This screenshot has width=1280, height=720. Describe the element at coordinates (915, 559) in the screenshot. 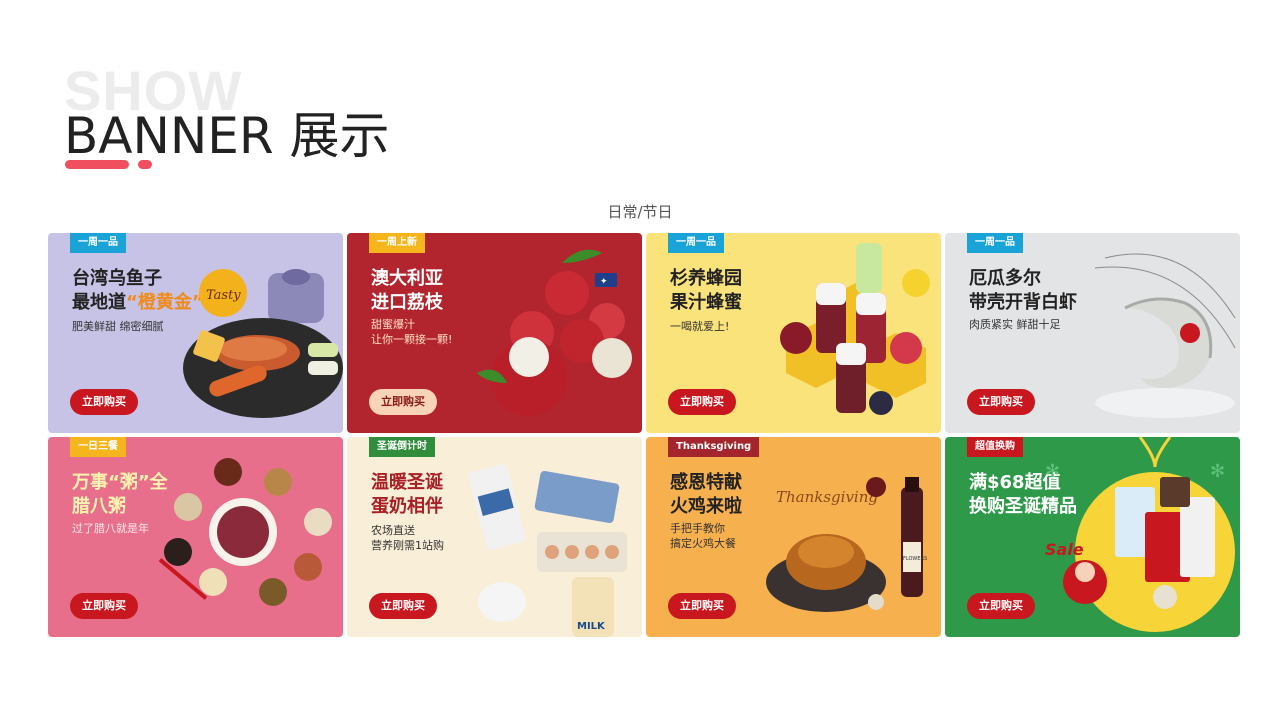

I see `wine-label: FLOWERS` at that location.